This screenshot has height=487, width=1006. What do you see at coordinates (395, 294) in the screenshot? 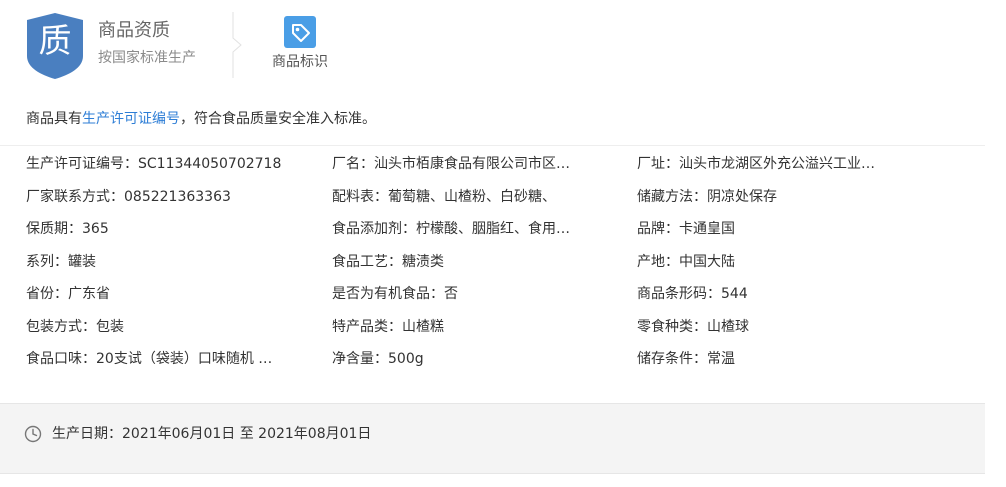
I see `spec-item: 是否为有机食品：否` at bounding box center [395, 294].